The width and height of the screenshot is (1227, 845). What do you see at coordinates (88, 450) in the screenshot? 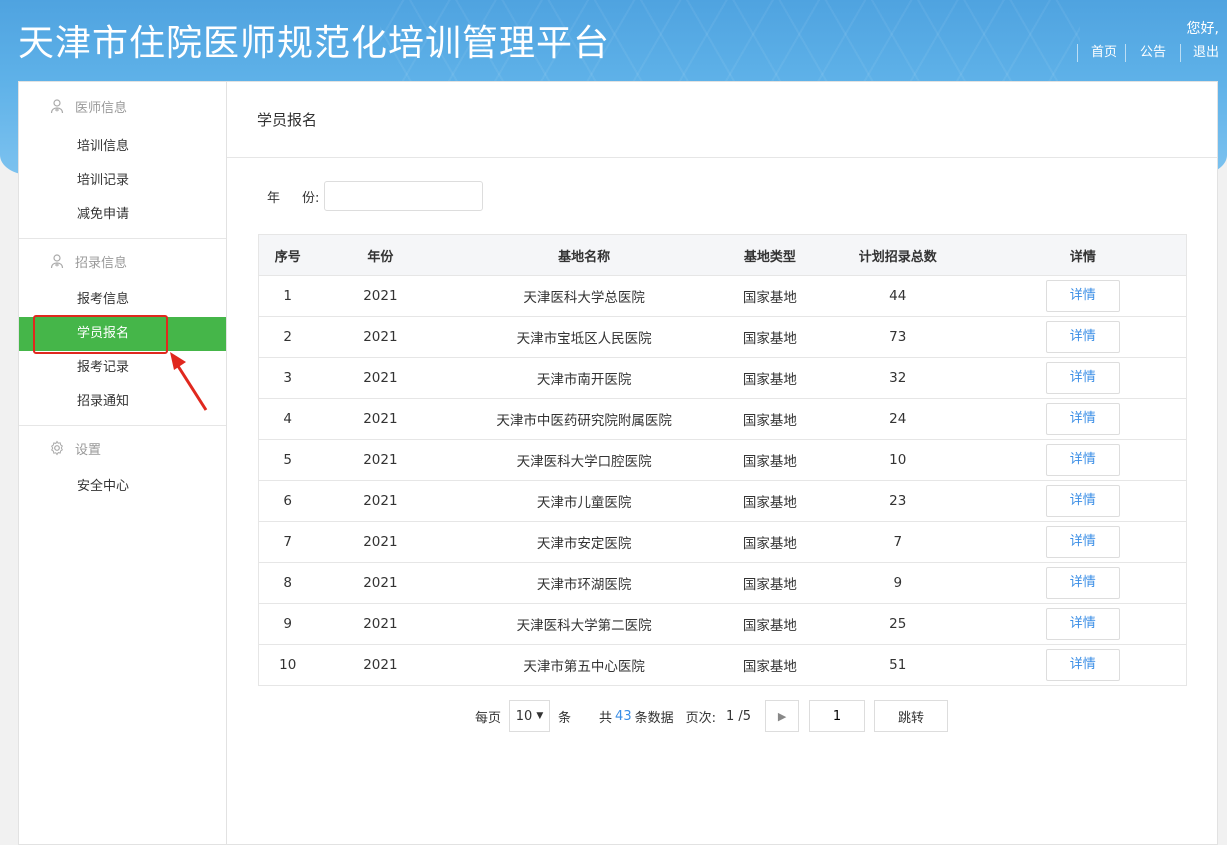
I see `group-title: 设置` at bounding box center [88, 450].